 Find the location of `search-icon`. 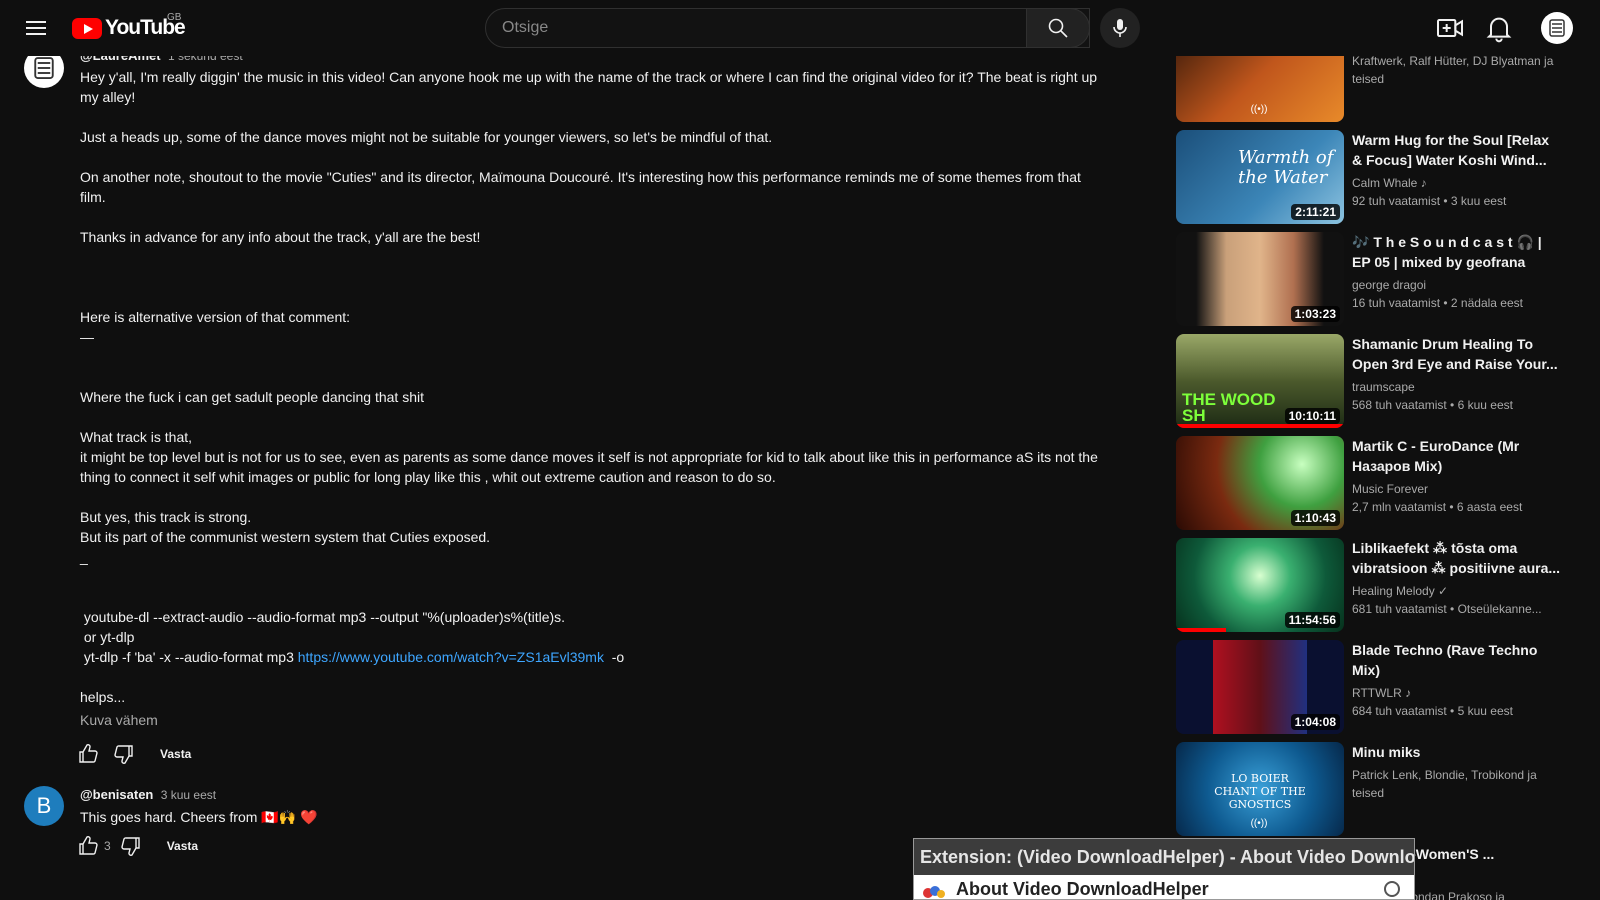

search-icon is located at coordinates (1058, 28).